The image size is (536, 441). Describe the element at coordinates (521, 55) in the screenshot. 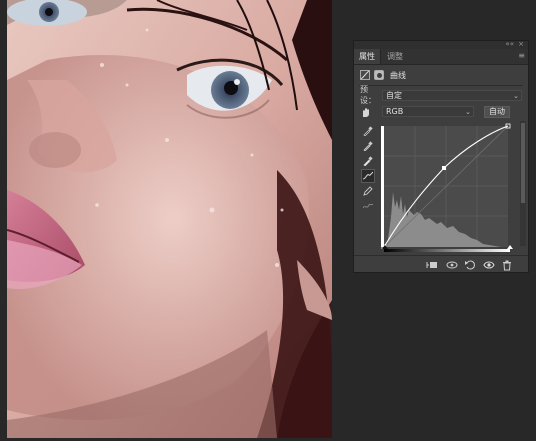

I see `panel-menu-icon: ≡` at that location.